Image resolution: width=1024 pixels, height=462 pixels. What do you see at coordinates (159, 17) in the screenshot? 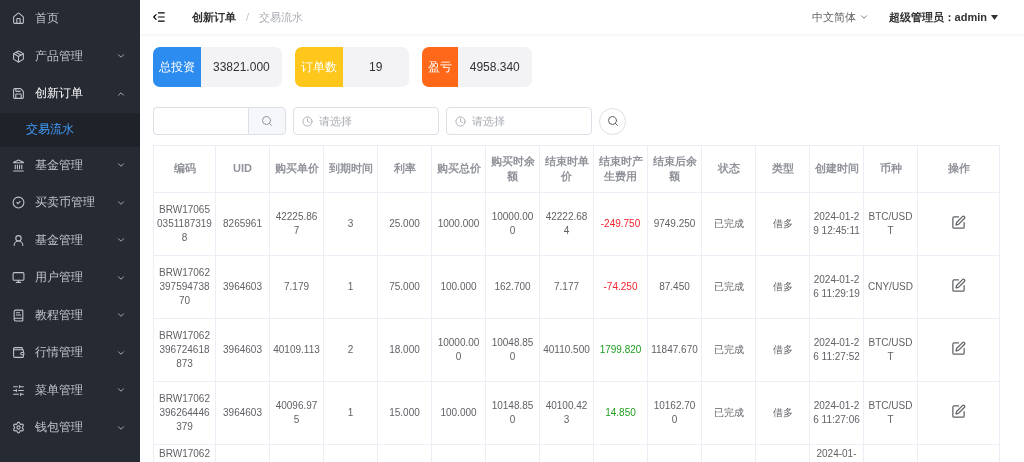
I see `menu-icon` at bounding box center [159, 17].